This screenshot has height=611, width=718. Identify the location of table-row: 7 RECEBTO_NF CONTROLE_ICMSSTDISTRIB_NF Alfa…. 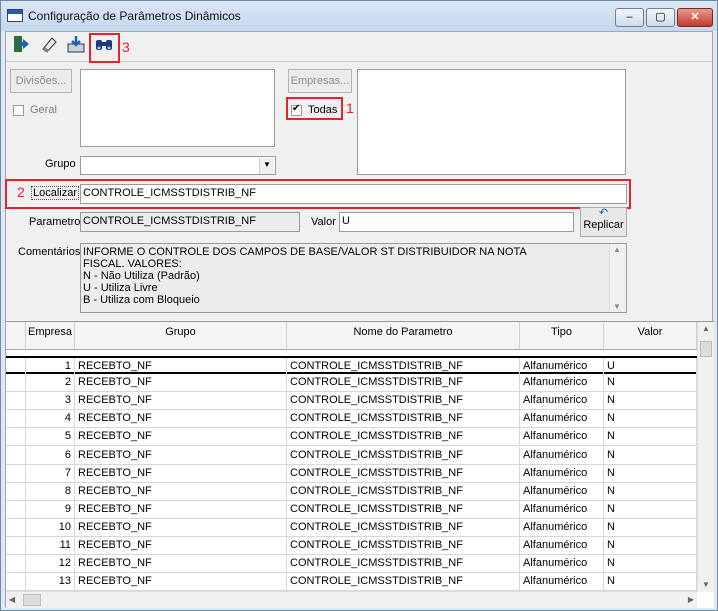
(351, 473).